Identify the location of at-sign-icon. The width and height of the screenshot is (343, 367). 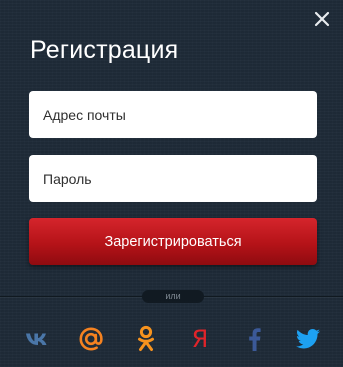
(91, 339).